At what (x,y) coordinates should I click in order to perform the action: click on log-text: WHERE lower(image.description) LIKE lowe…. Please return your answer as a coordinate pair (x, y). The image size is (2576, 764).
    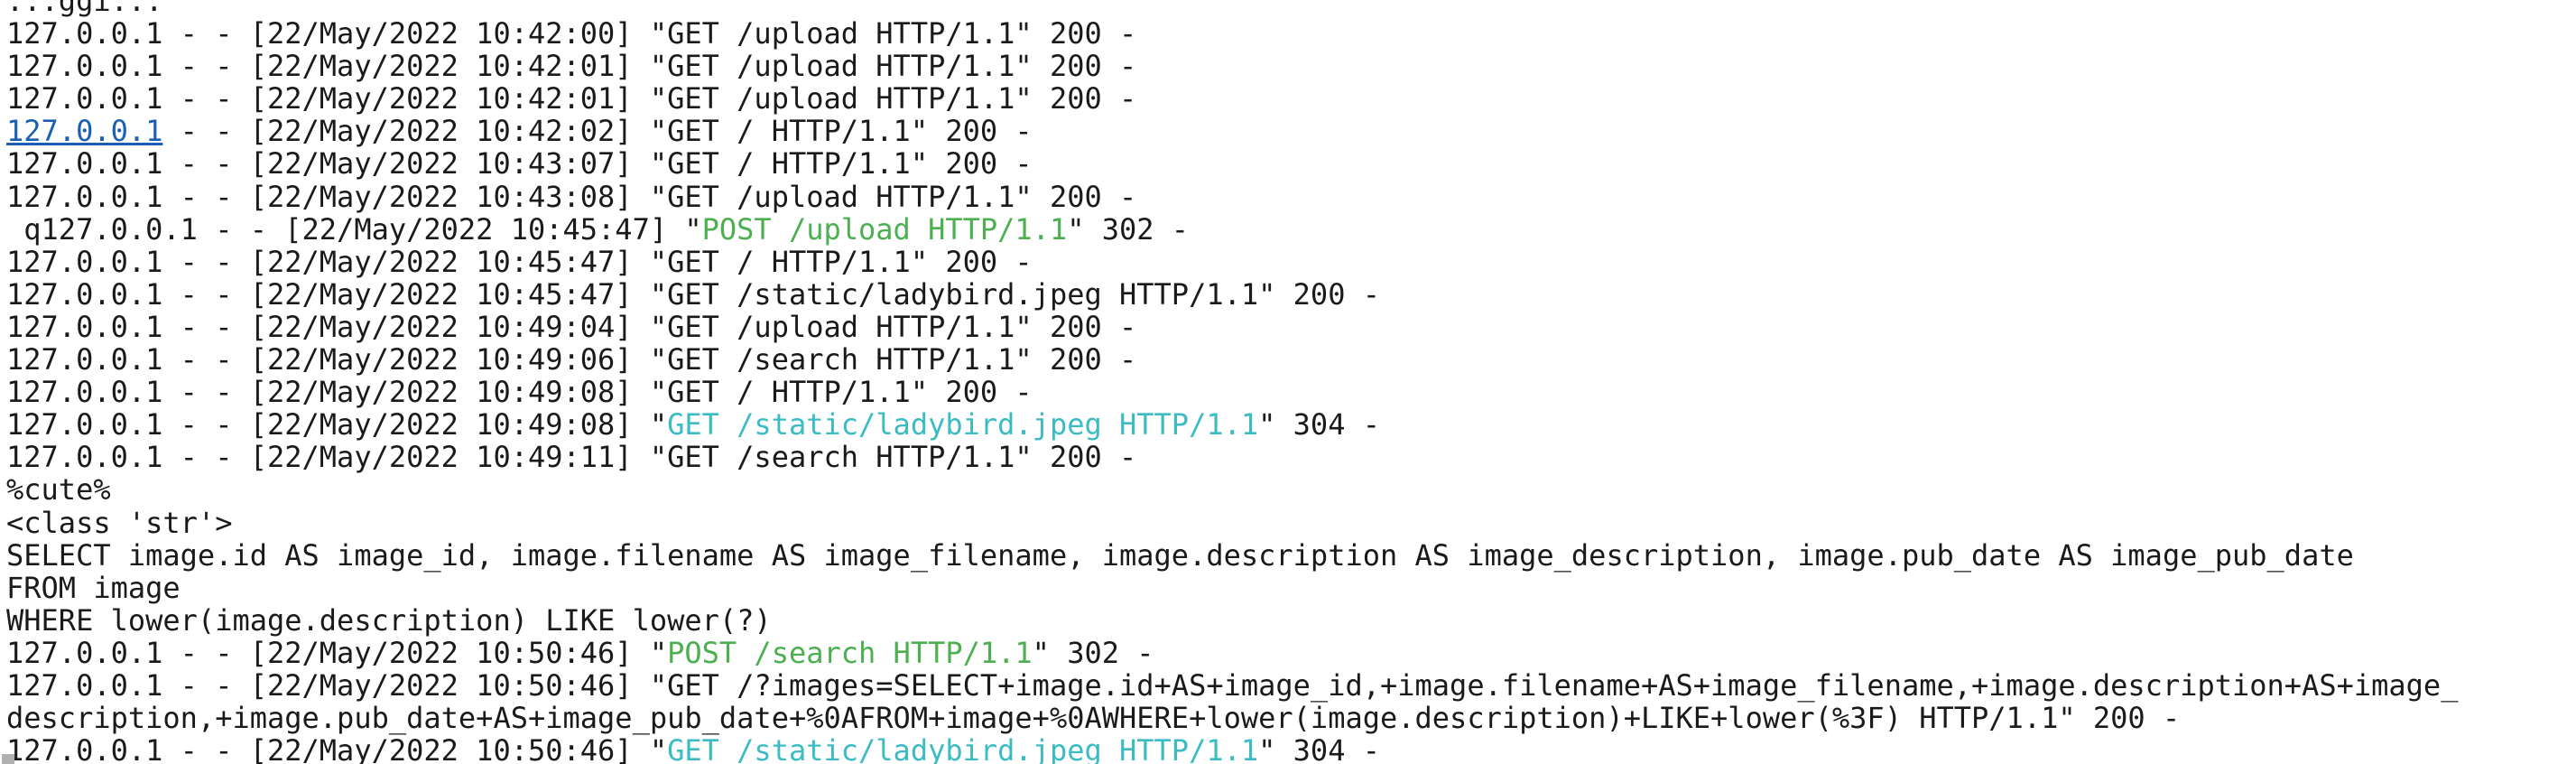
    Looking at the image, I should click on (389, 620).